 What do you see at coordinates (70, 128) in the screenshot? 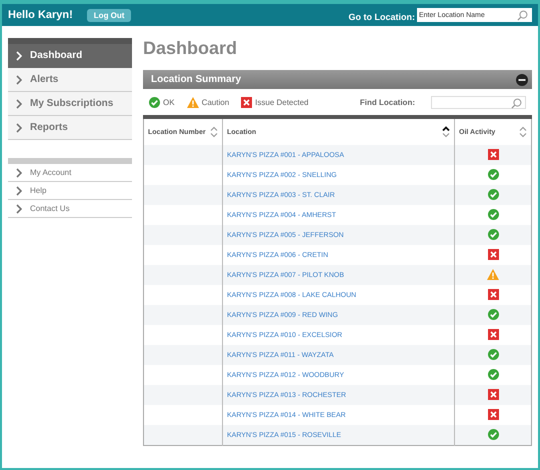
I see `sidebar-item: Reports` at bounding box center [70, 128].